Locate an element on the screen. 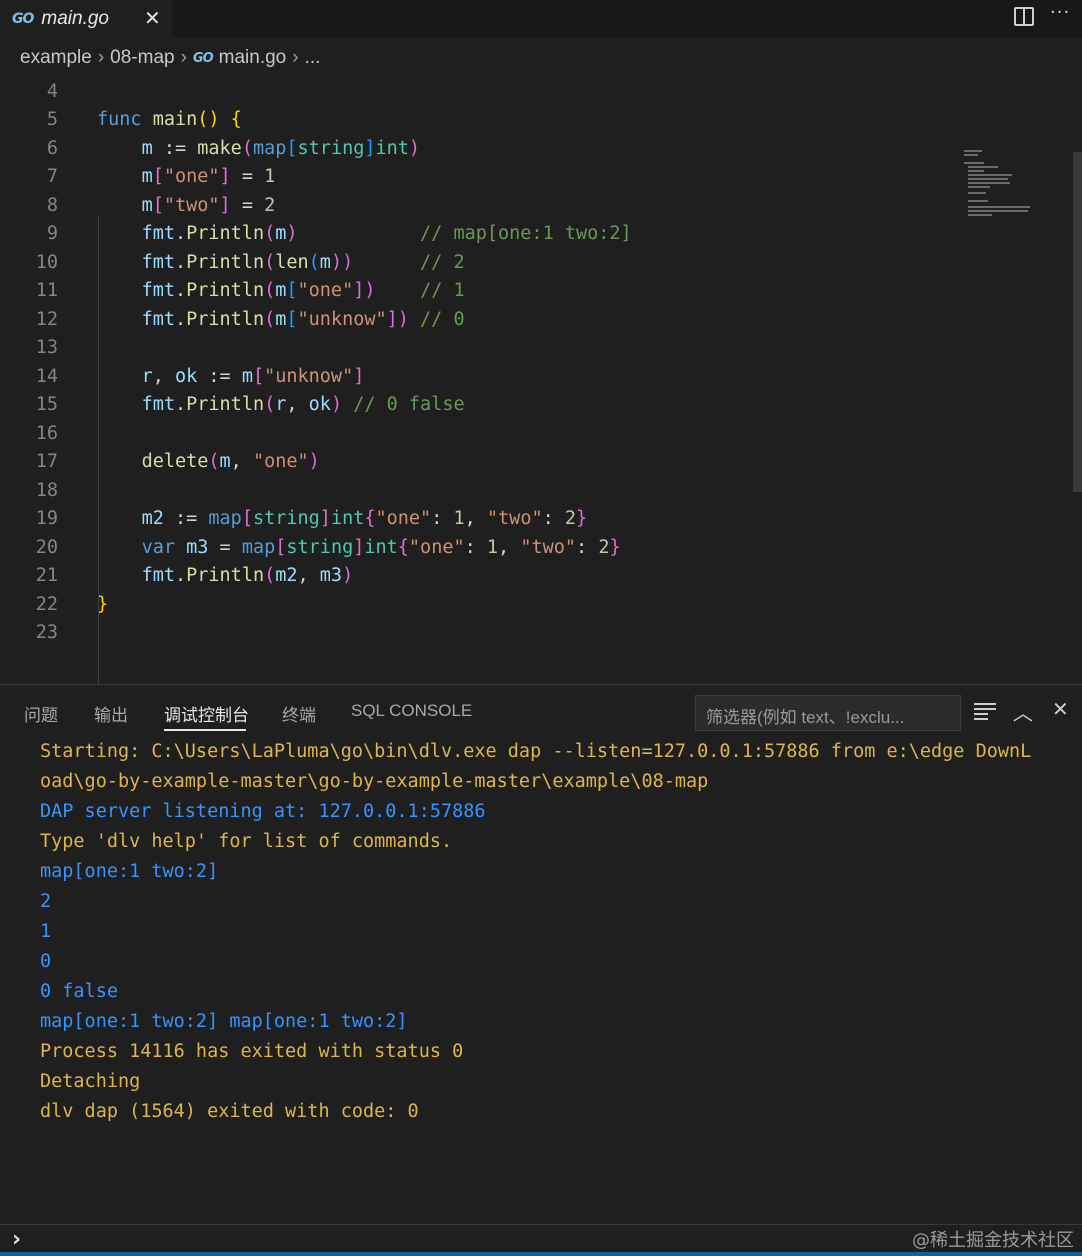  code-line: 6 m := make(map[string]int) is located at coordinates (233, 148).